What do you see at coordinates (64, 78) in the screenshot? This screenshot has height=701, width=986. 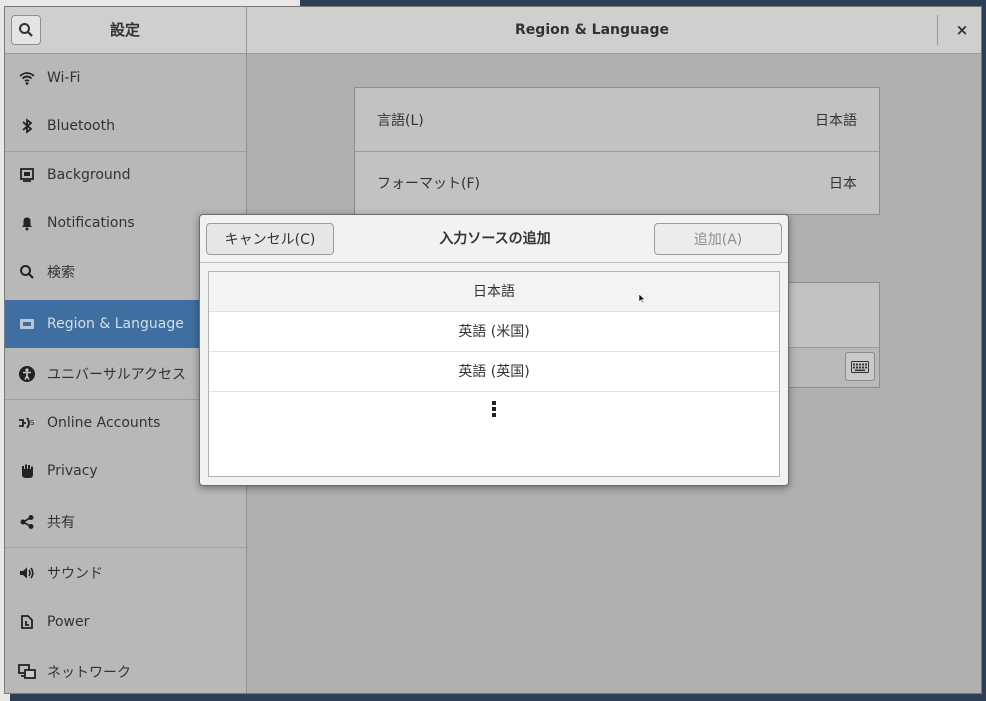 I see `sidebar-item-label: Wi-Fi` at bounding box center [64, 78].